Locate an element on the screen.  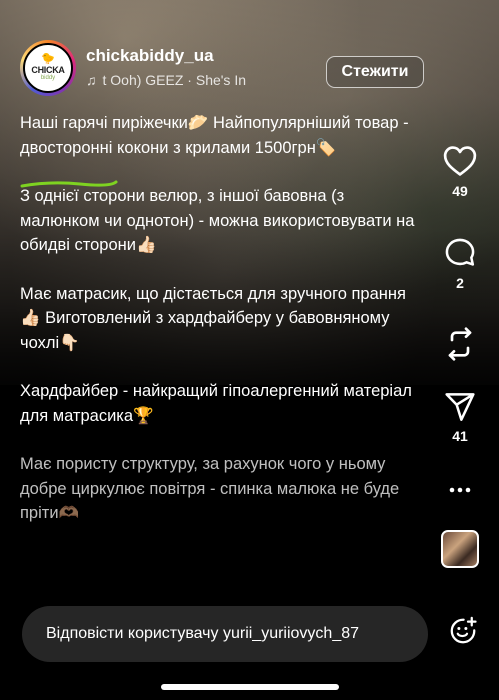
send-icon is located at coordinates (460, 407).